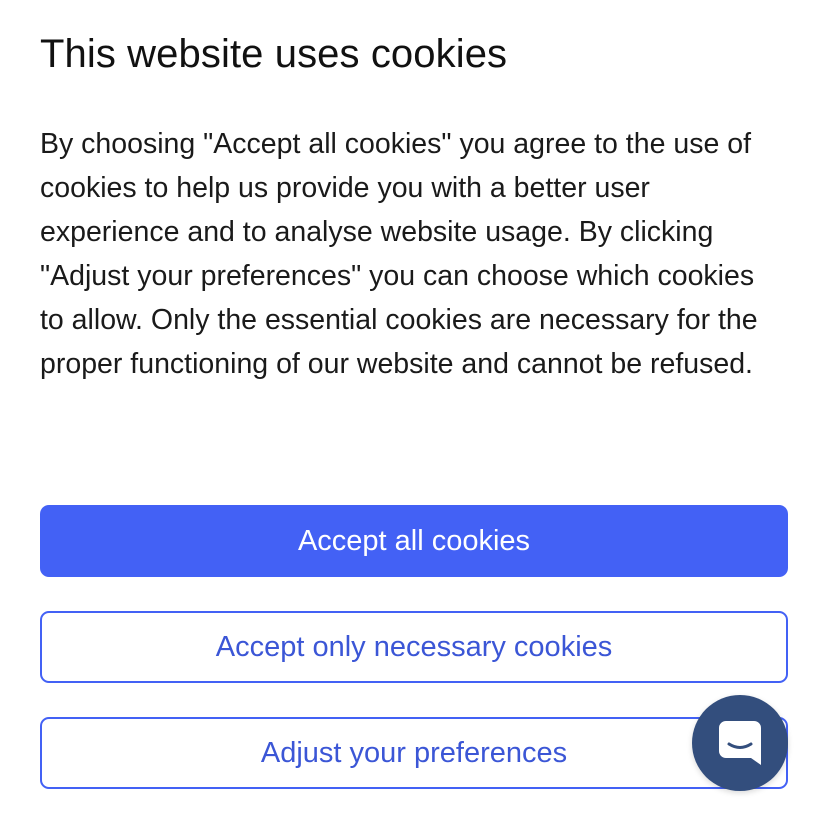  I want to click on page-title: This website uses cookies, so click(274, 54).